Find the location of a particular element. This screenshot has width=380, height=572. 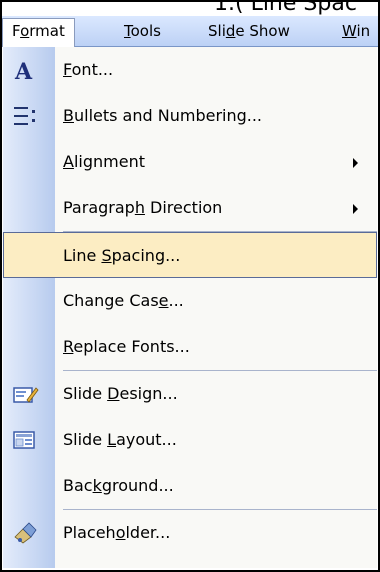

bullets-icon is located at coordinates (25, 116).